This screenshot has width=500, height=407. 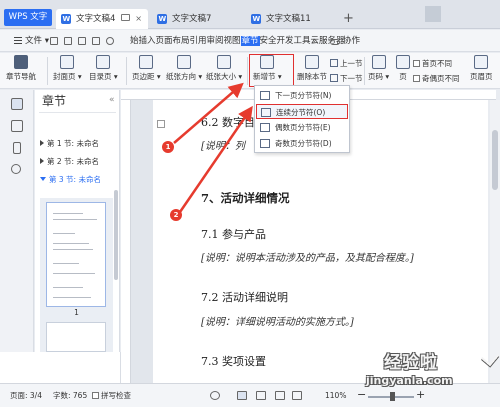 What do you see at coordinates (43, 179) in the screenshot?
I see `collapse-icon` at bounding box center [43, 179].